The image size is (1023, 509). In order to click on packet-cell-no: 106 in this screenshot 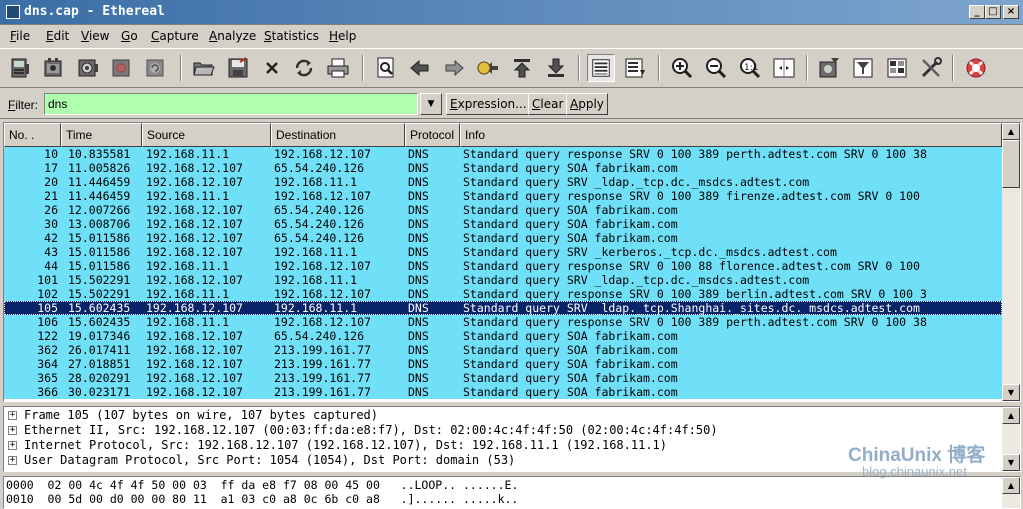, I will do `click(47, 322)`.